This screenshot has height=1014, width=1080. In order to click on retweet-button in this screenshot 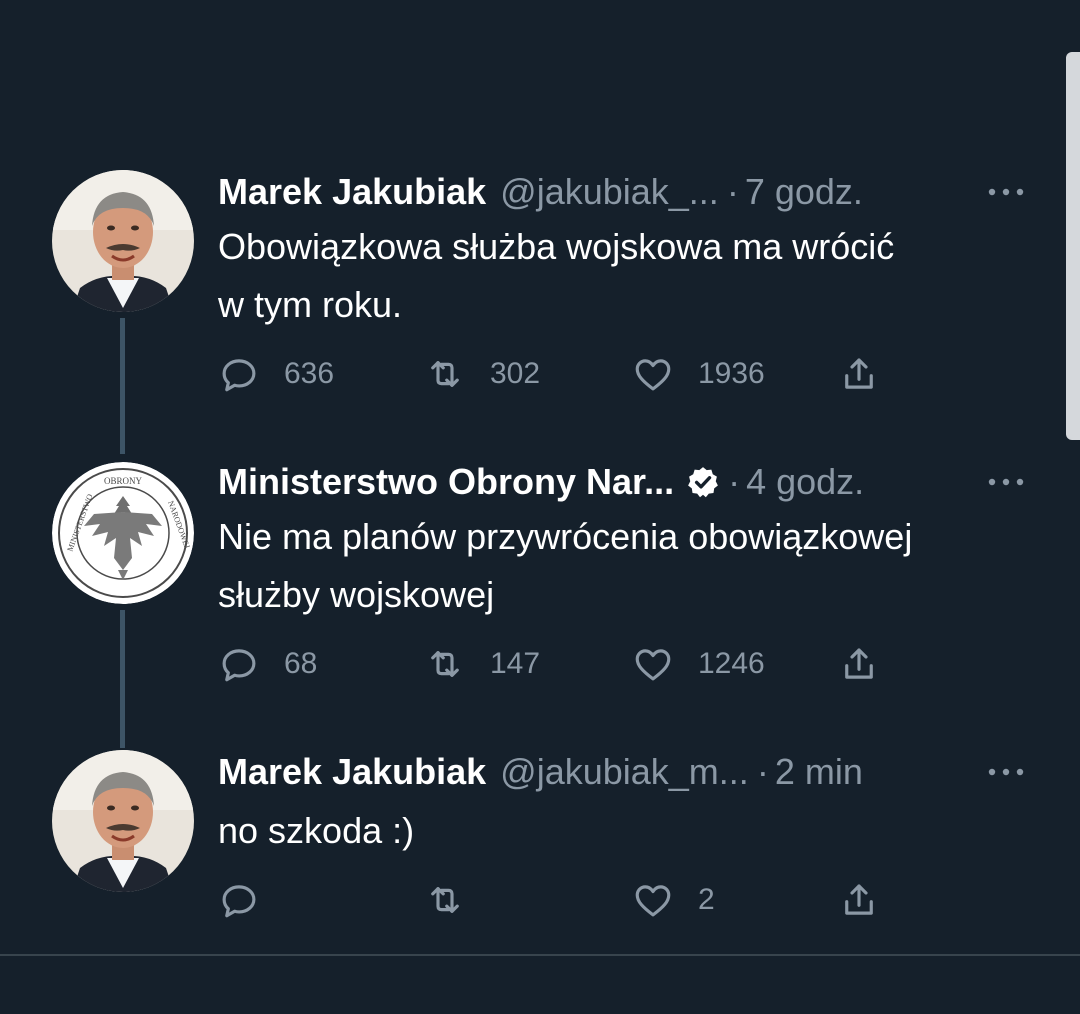, I will do `click(457, 900)`.